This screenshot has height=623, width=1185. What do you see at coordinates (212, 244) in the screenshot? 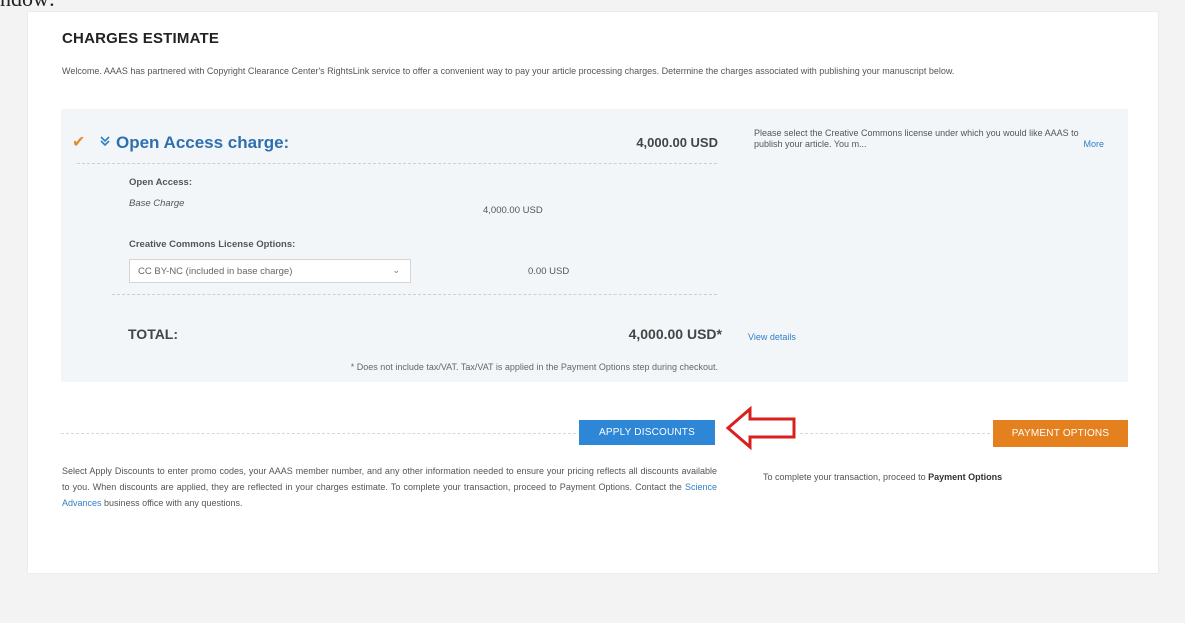
I see `license-options-label: Creative Commons License Options:` at bounding box center [212, 244].